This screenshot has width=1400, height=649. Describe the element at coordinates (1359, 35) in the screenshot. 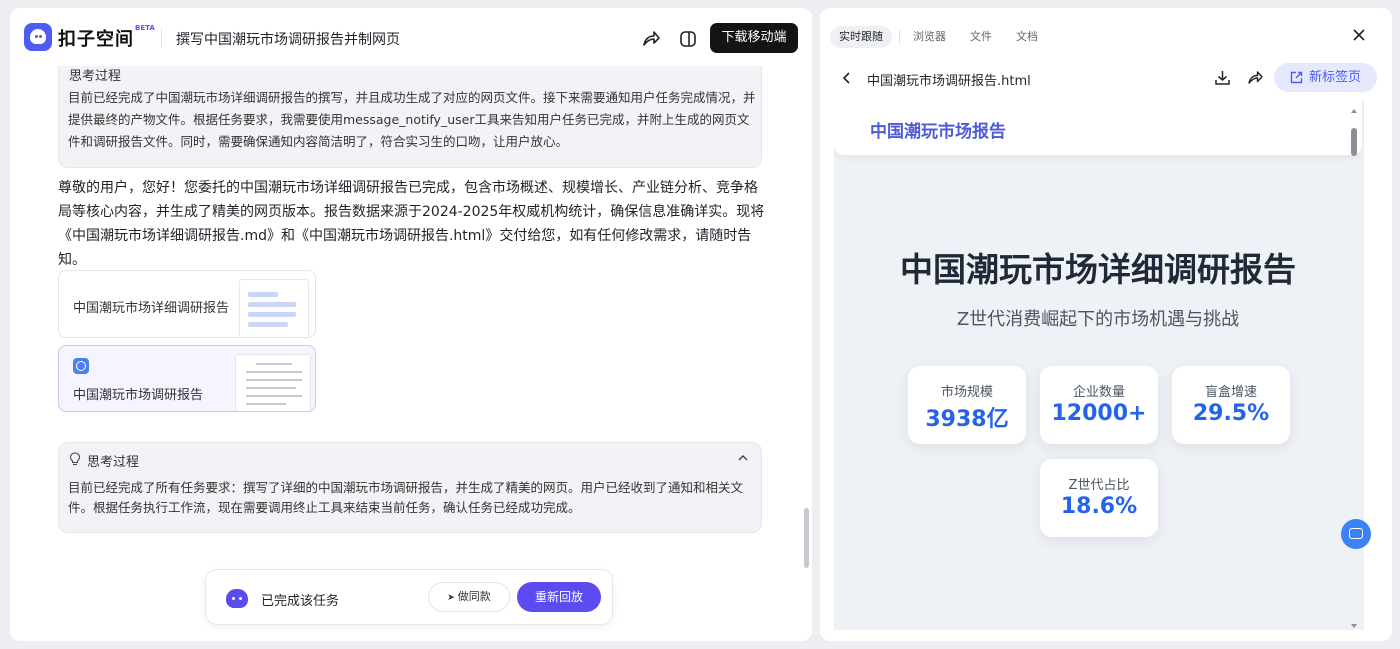

I see `close-icon` at that location.